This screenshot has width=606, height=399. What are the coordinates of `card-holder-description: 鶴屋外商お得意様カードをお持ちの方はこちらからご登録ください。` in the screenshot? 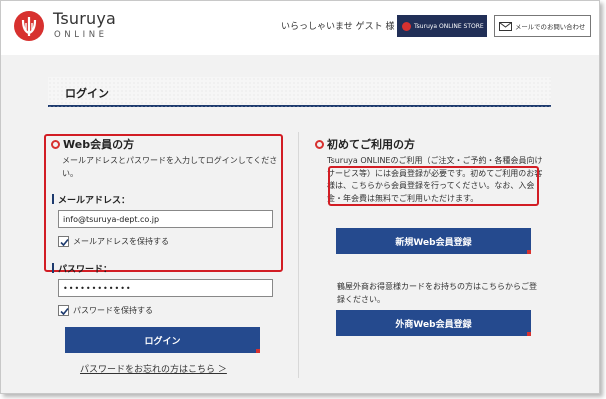 It's located at (437, 293).